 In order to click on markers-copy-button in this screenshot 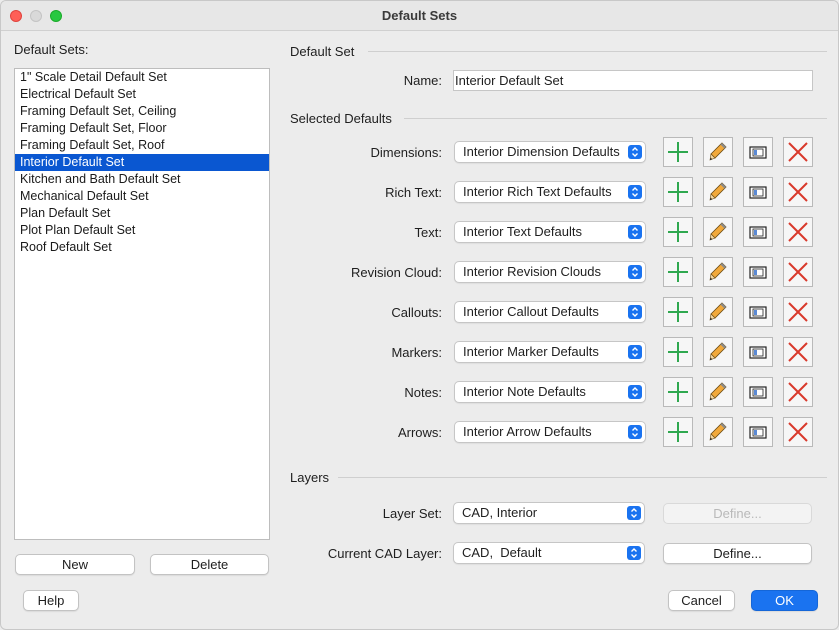, I will do `click(758, 352)`.